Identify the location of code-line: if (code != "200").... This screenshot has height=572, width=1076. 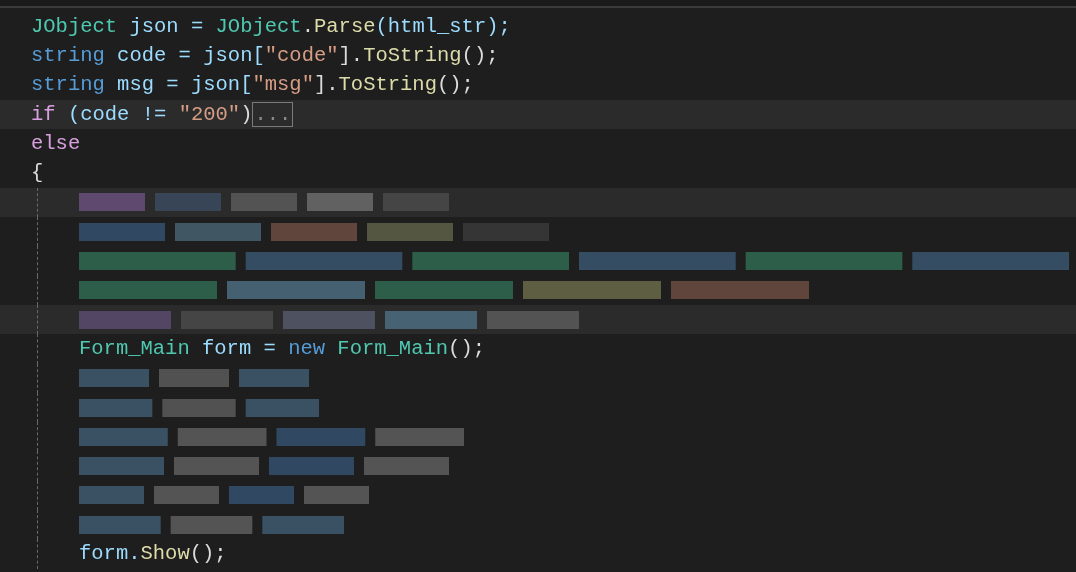
(162, 114).